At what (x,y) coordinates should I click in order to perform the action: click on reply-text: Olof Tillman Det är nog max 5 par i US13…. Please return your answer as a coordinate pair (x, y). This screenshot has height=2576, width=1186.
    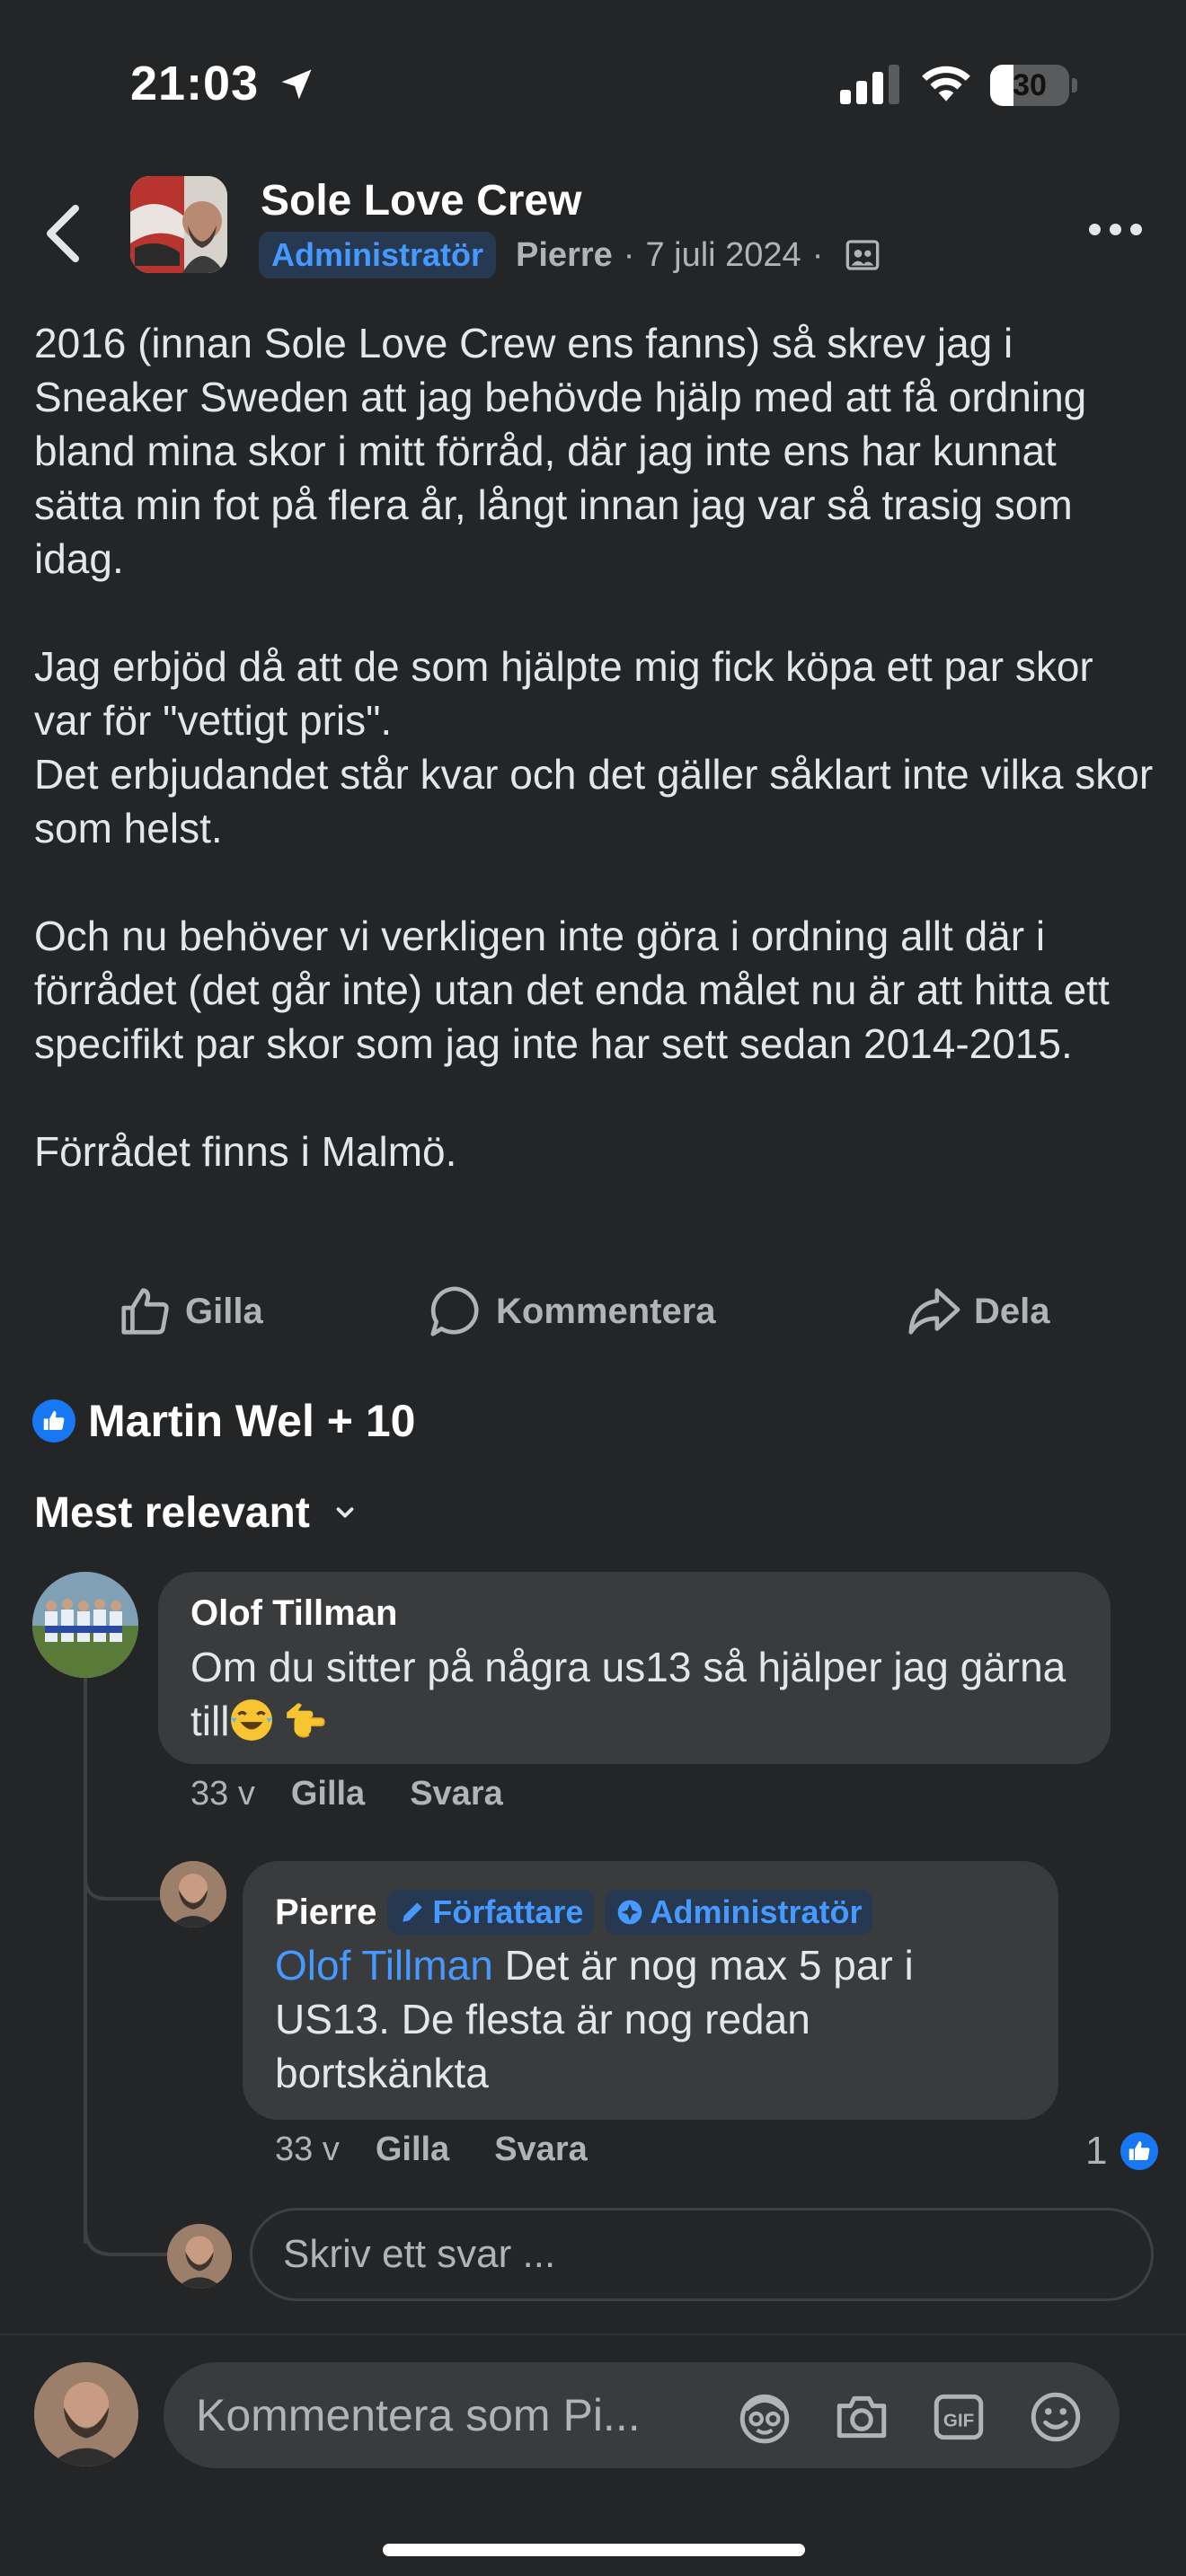
    Looking at the image, I should click on (657, 2019).